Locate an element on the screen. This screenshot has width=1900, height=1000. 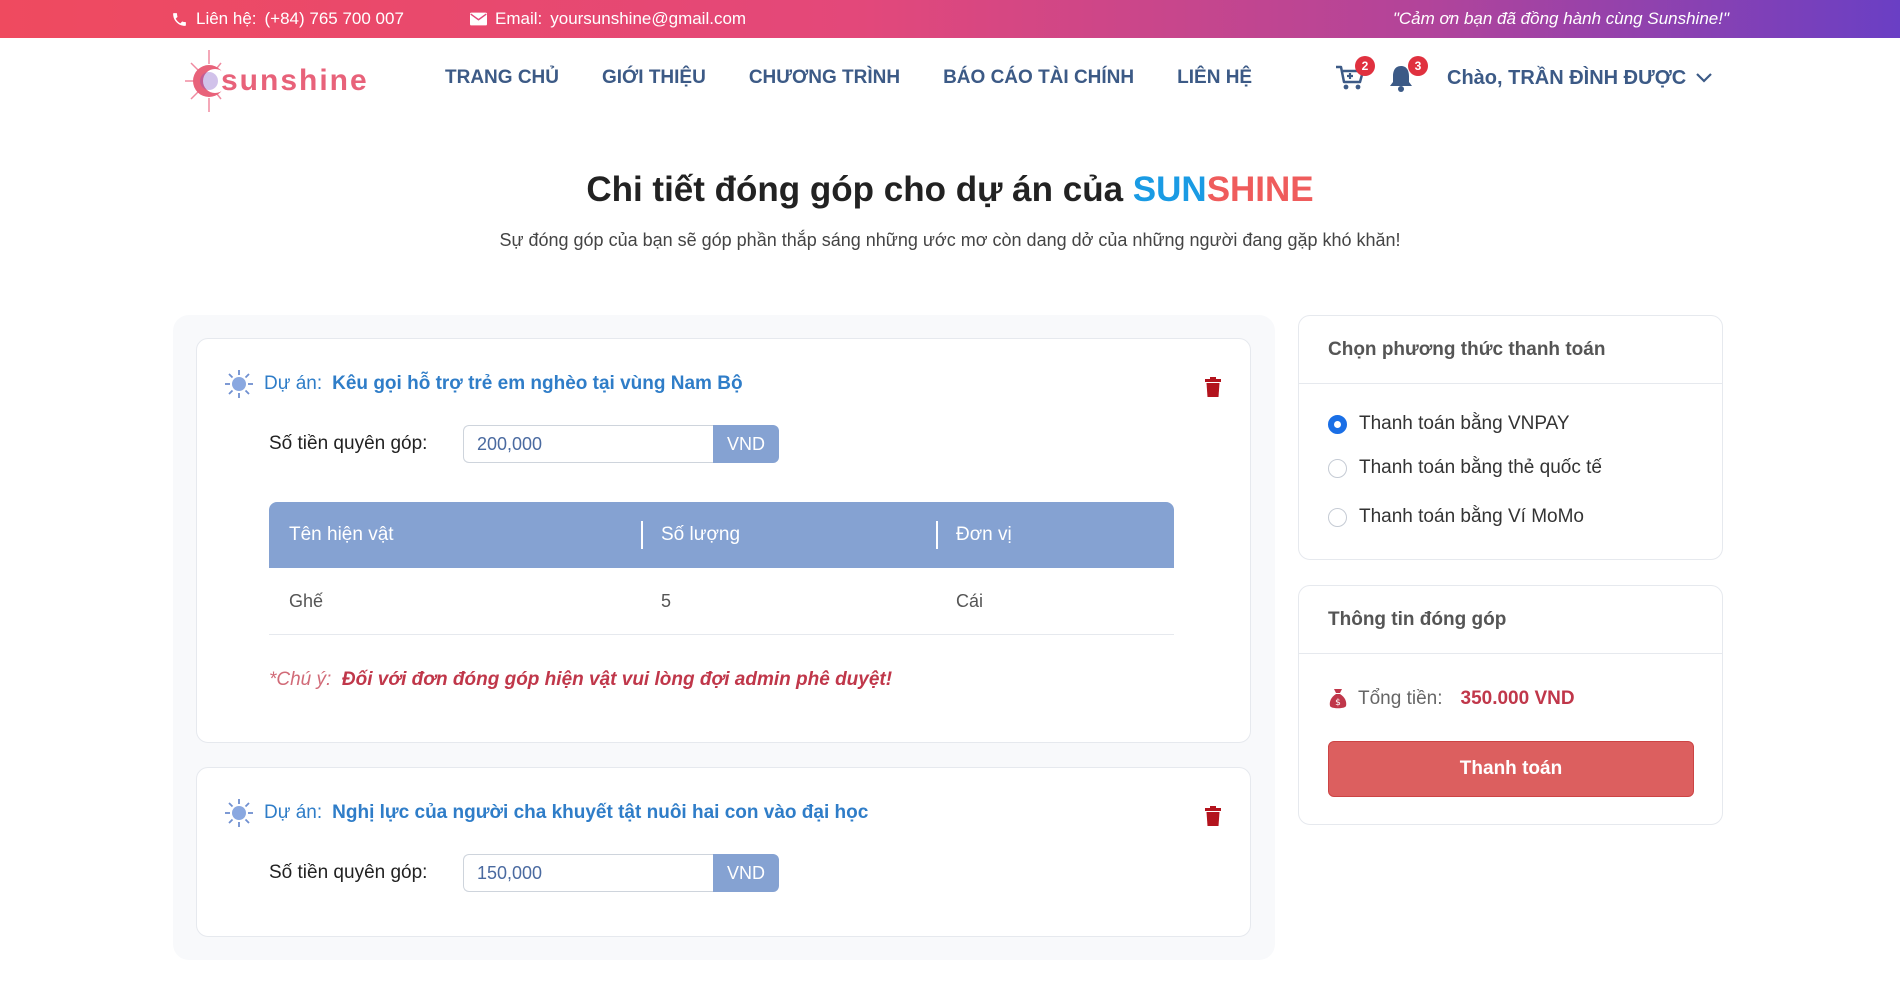
notification-button: 3 is located at coordinates (1408, 75).